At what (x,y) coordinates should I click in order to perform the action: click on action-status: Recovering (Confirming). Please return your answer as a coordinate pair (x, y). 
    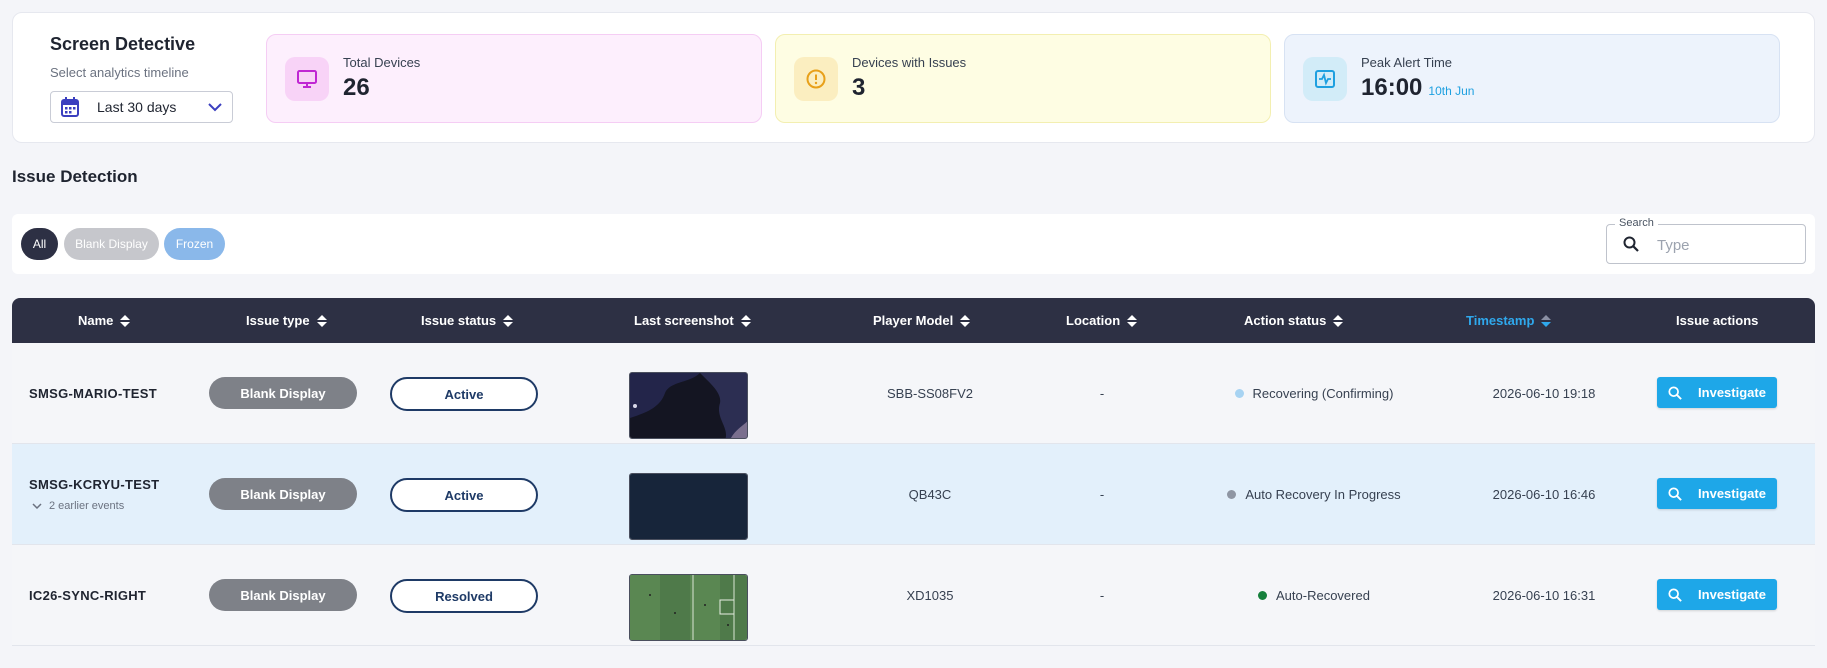
    Looking at the image, I should click on (1314, 393).